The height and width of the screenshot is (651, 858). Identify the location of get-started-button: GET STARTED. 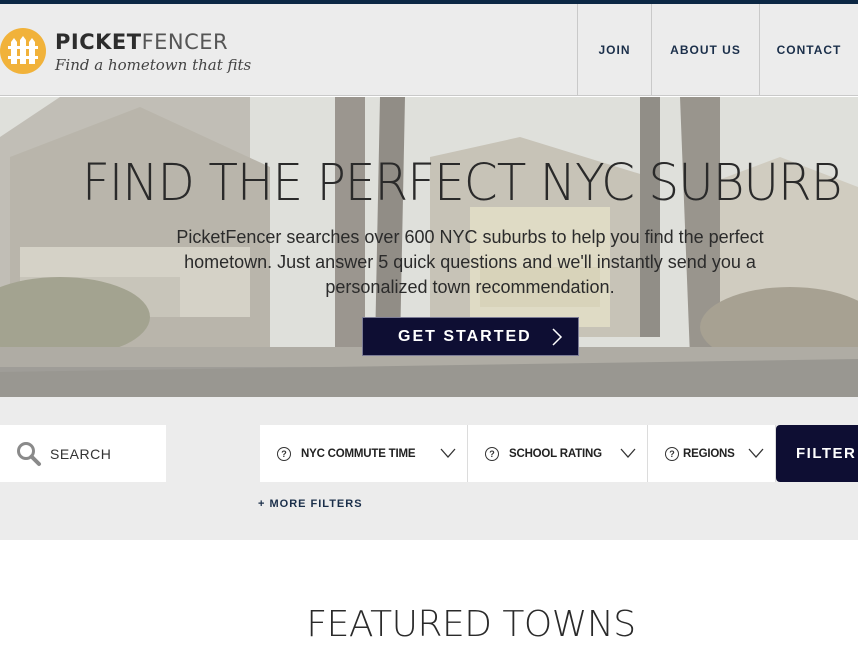
(470, 336).